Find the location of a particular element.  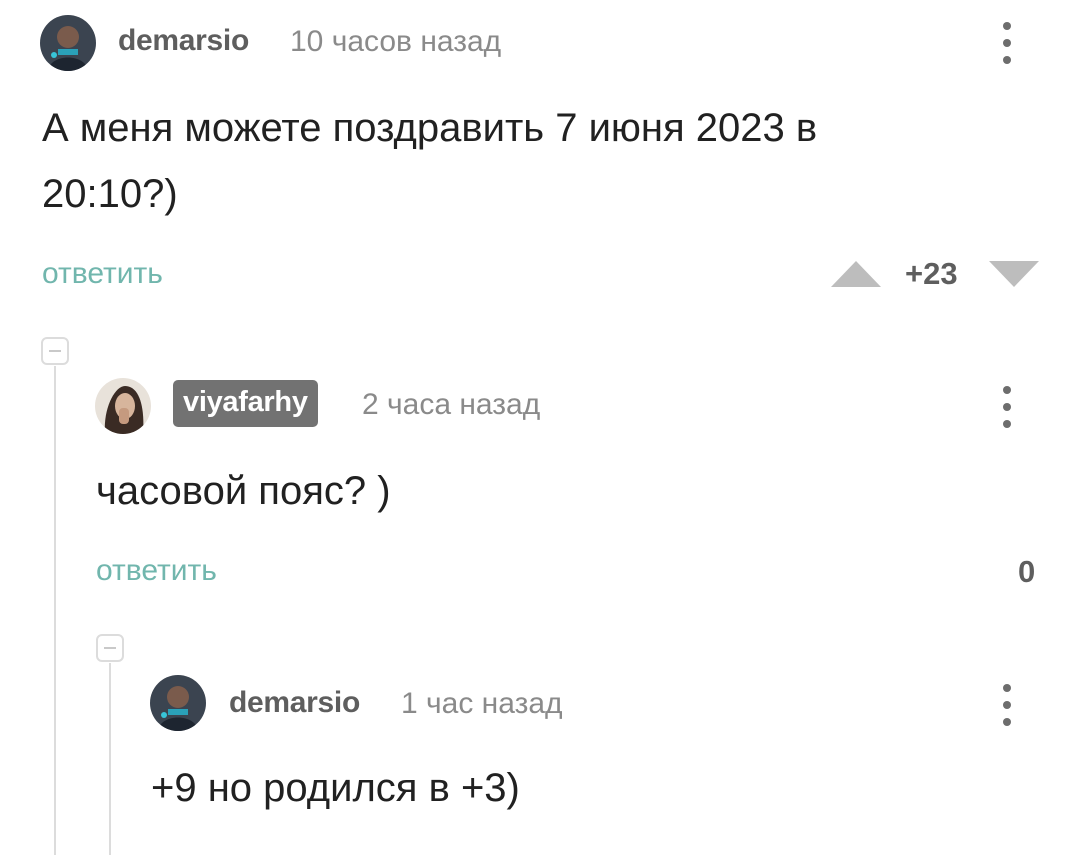

upvote-icon is located at coordinates (856, 274).